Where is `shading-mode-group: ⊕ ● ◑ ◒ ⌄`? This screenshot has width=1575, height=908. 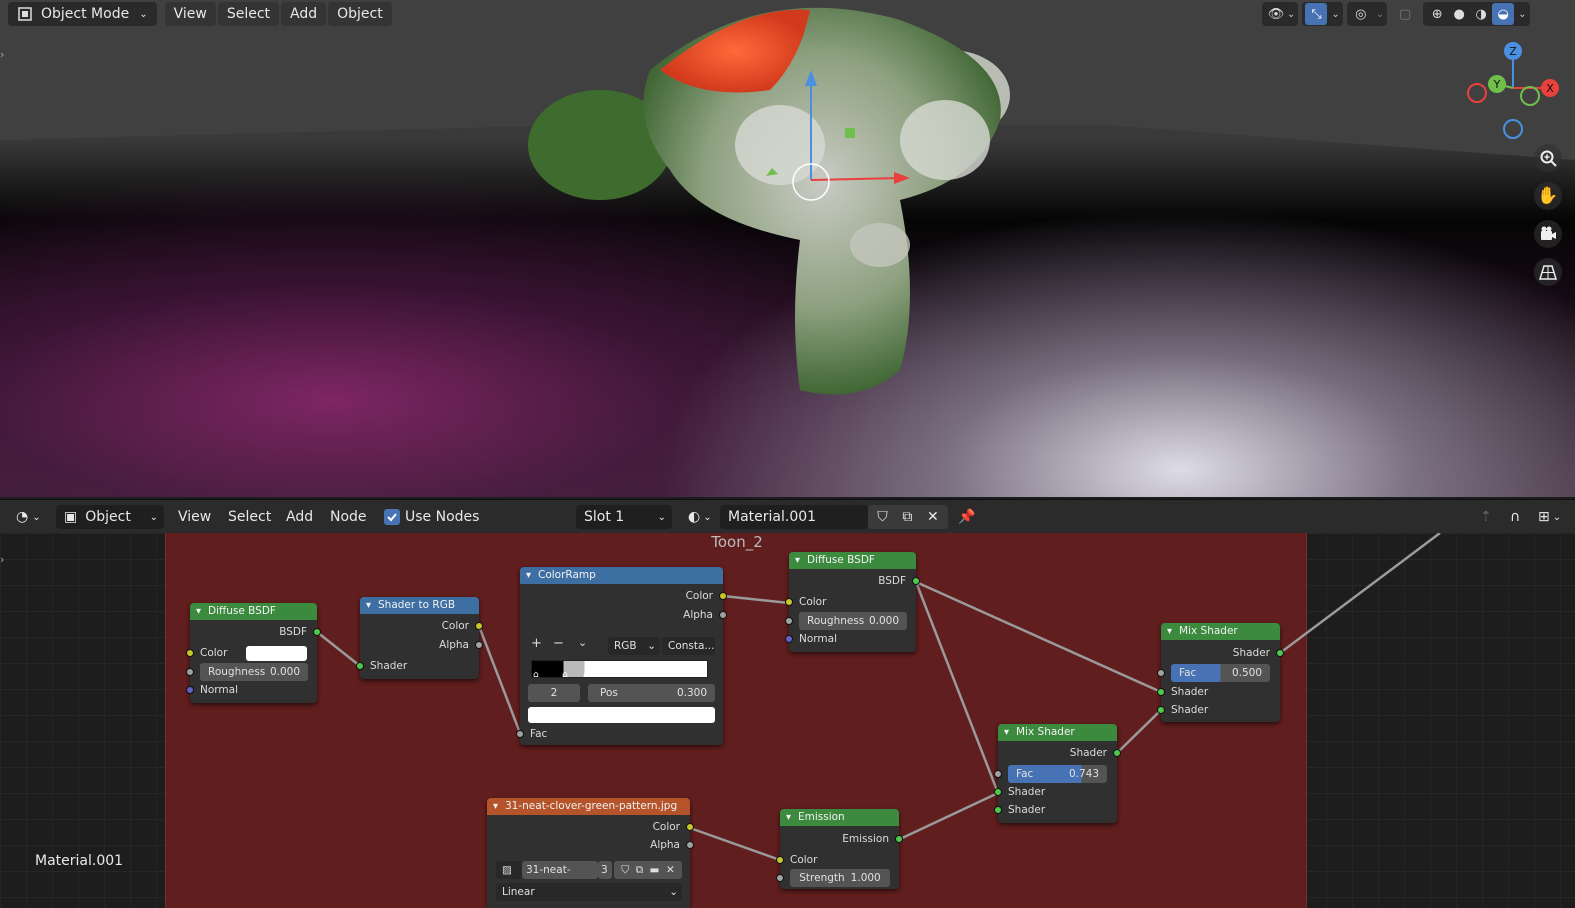 shading-mode-group: ⊕ ● ◑ ◒ ⌄ is located at coordinates (1476, 14).